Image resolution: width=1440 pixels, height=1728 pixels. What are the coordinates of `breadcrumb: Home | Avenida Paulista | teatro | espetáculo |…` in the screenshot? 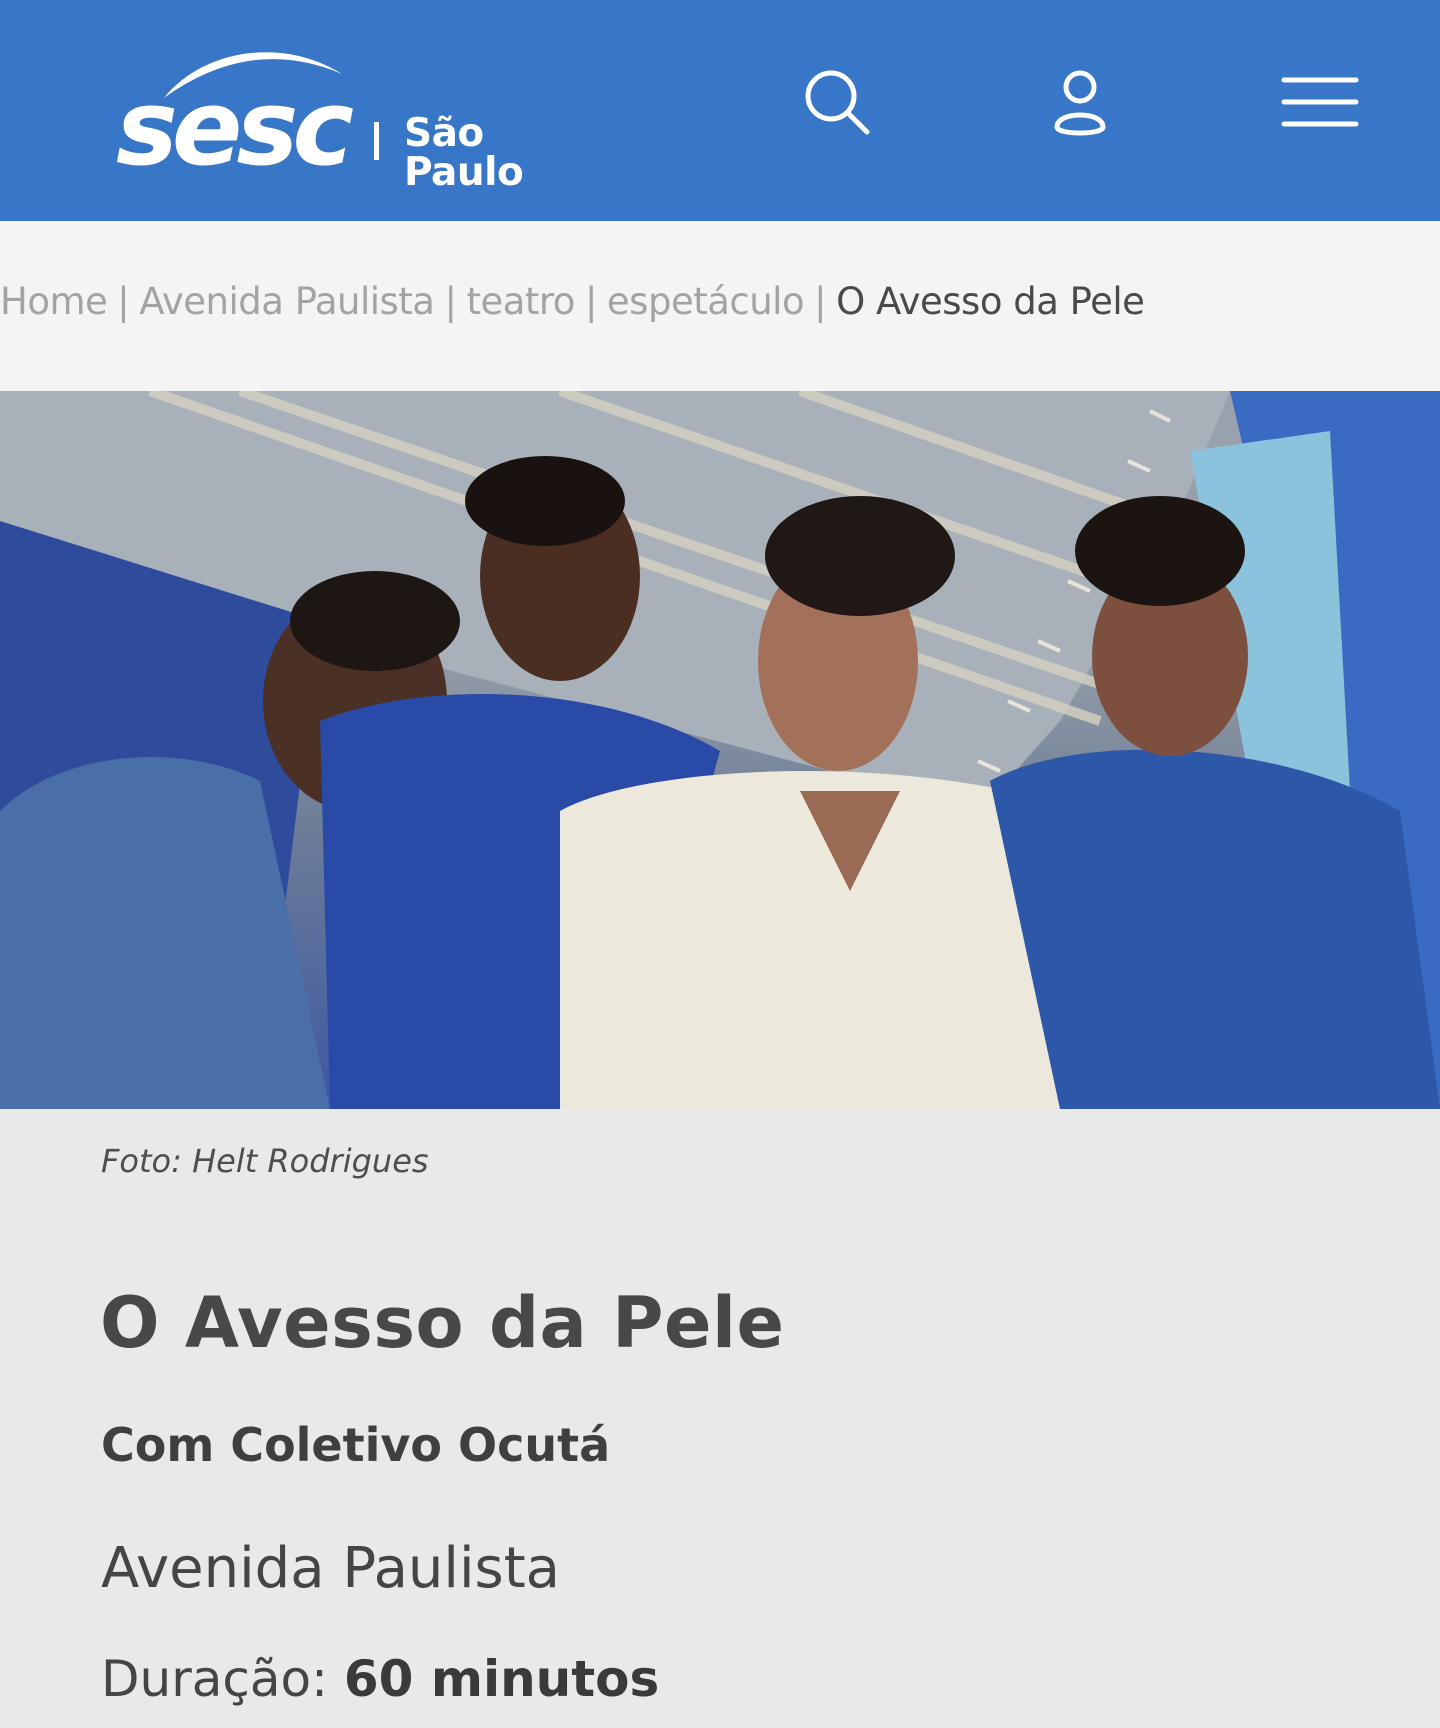 It's located at (572, 301).